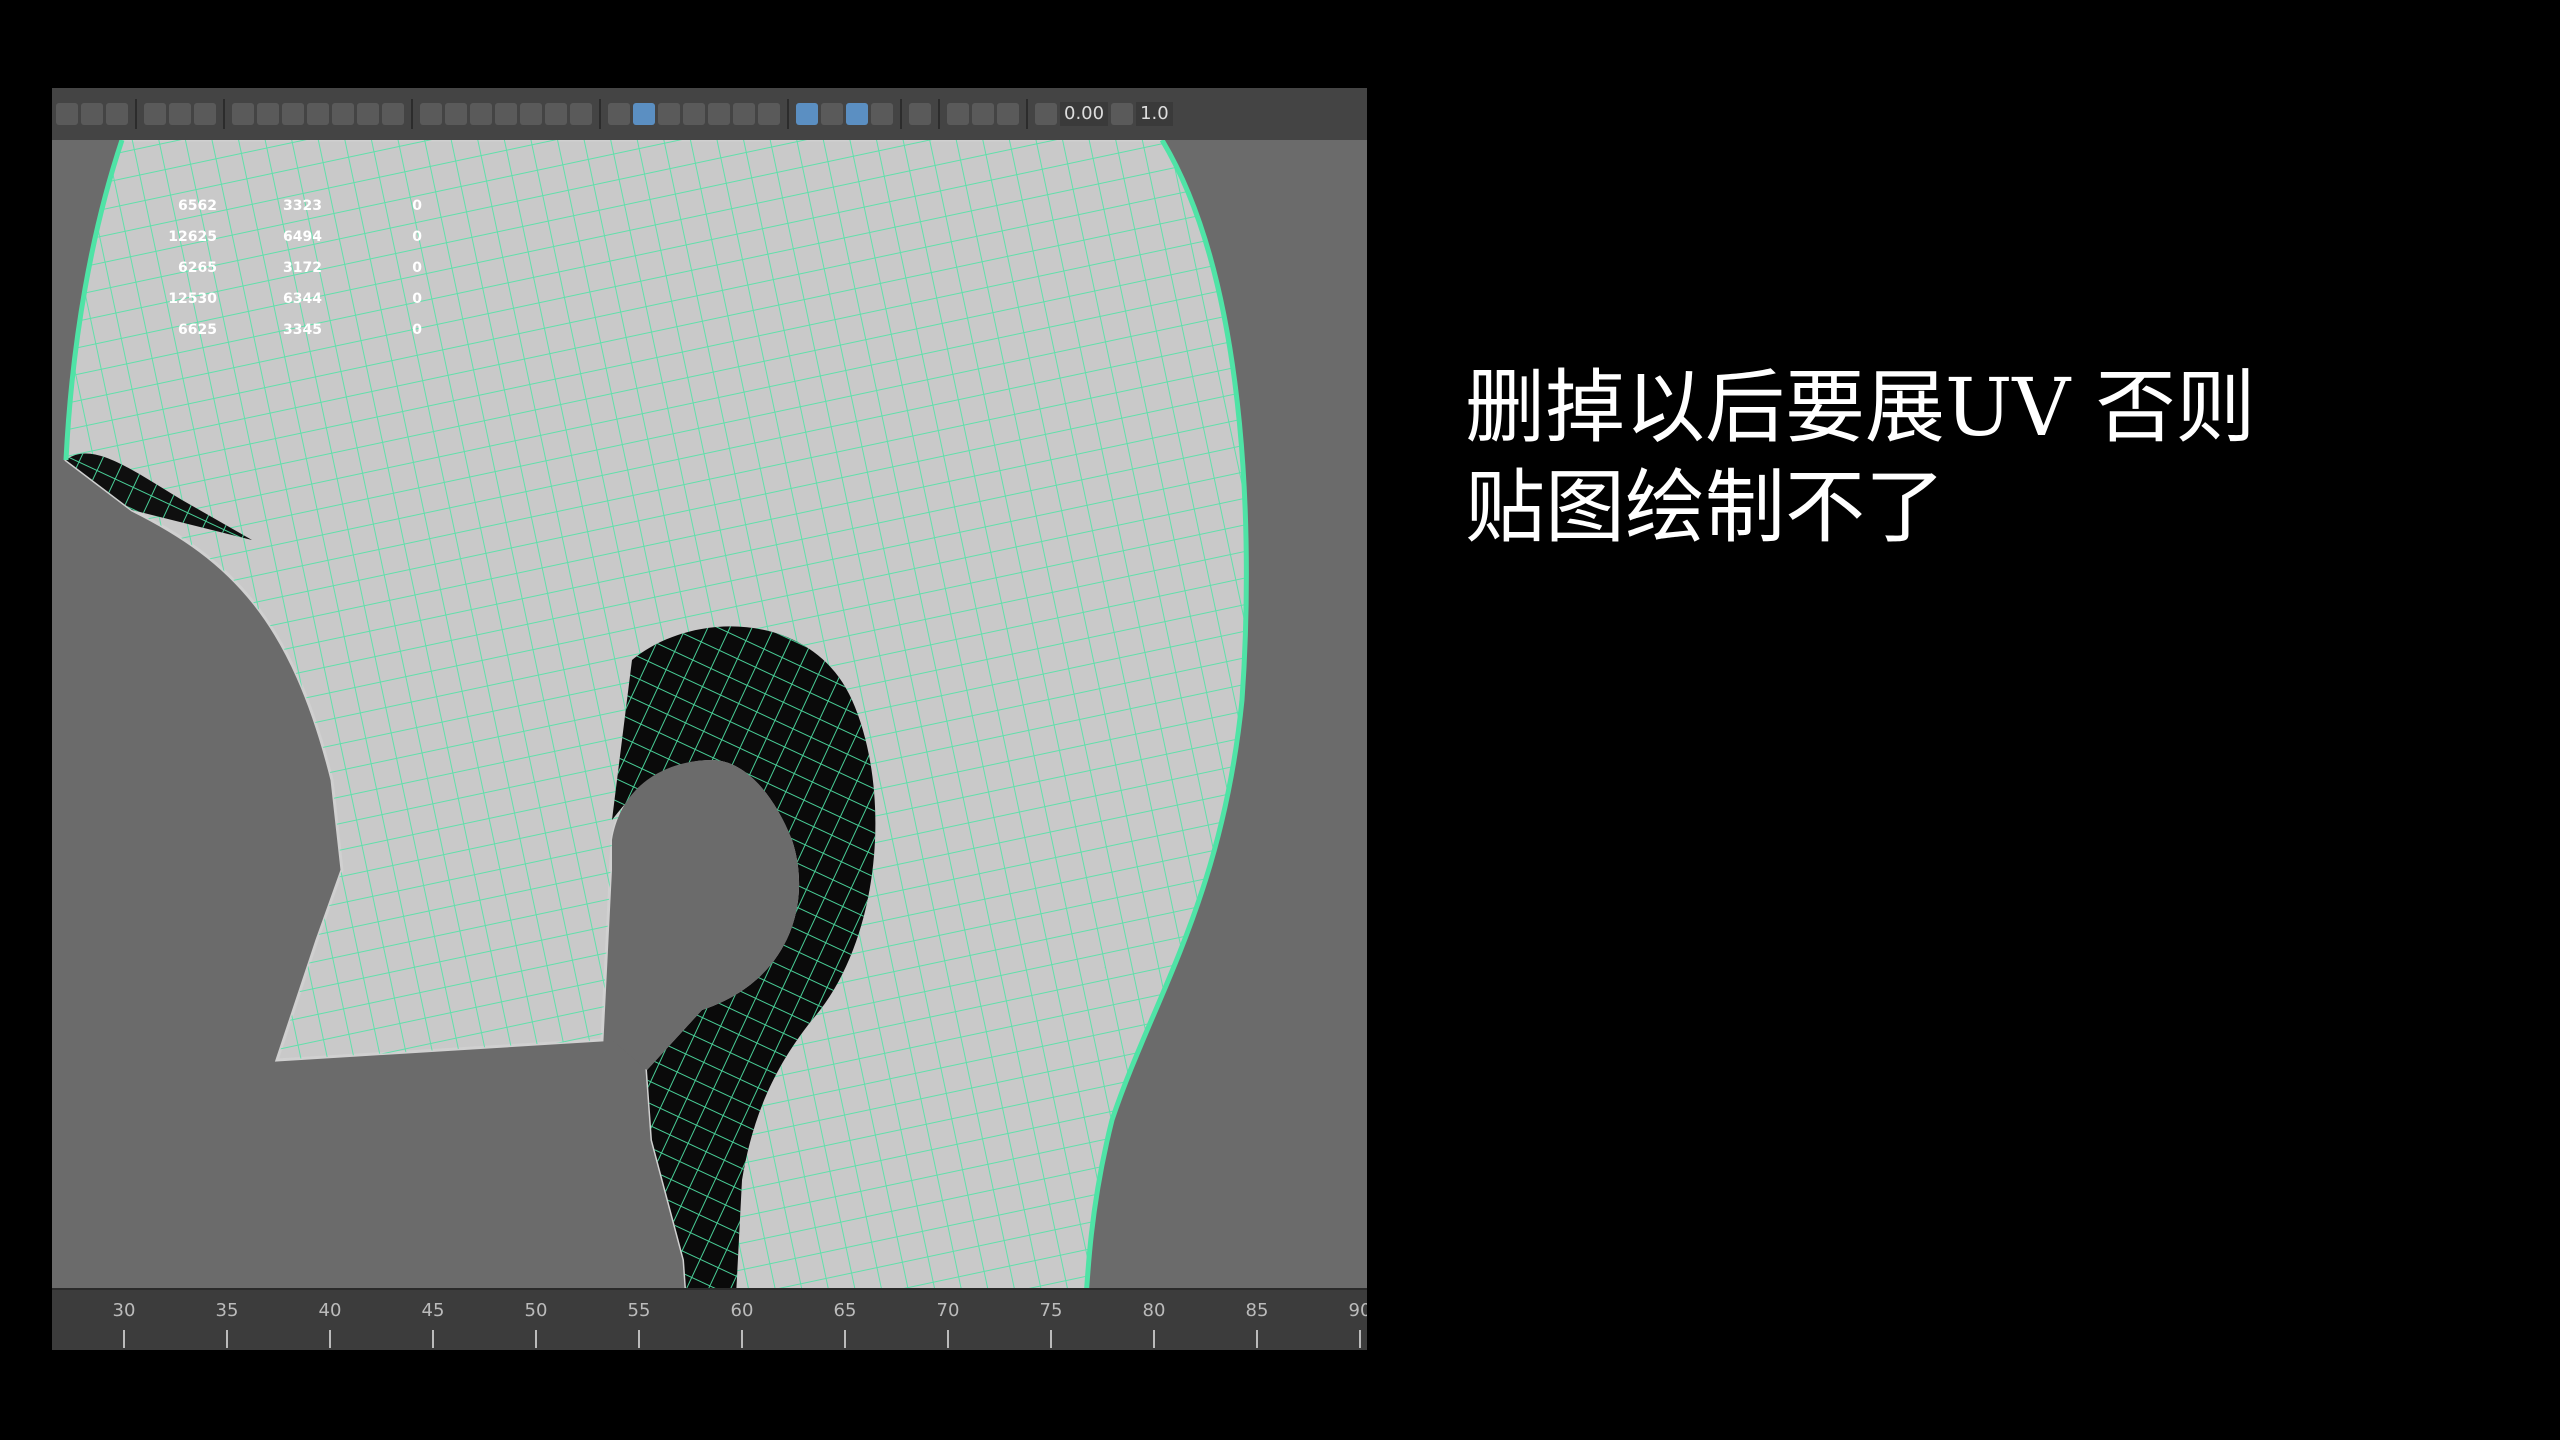 Image resolution: width=2560 pixels, height=1440 pixels. What do you see at coordinates (1154, 1310) in the screenshot?
I see `timeline-tick-label: 80` at bounding box center [1154, 1310].